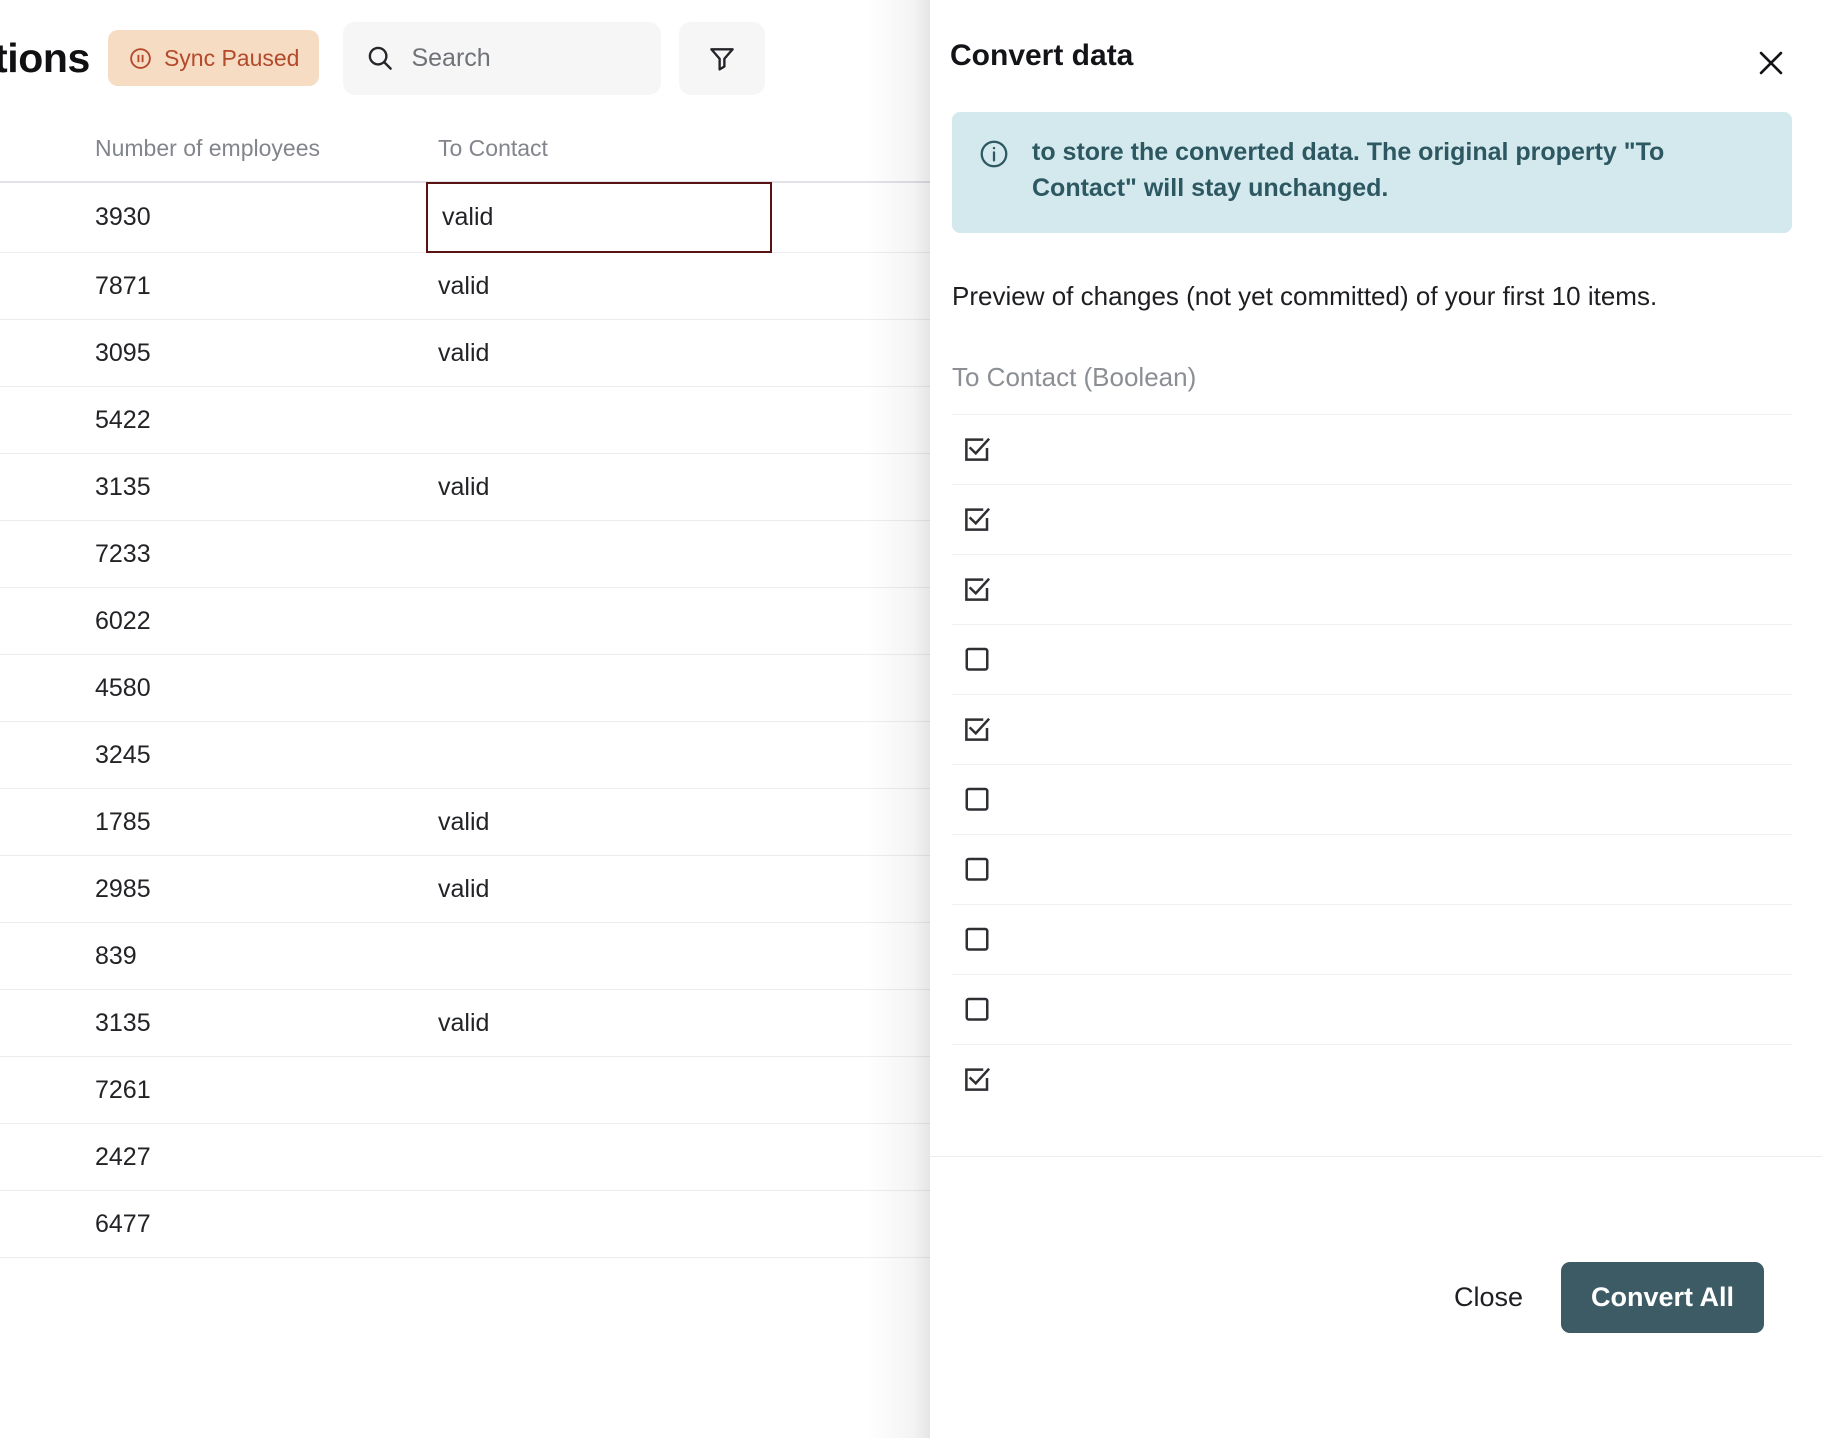 Image resolution: width=1822 pixels, height=1438 pixels. I want to click on table-row: 4580, so click(465, 688).